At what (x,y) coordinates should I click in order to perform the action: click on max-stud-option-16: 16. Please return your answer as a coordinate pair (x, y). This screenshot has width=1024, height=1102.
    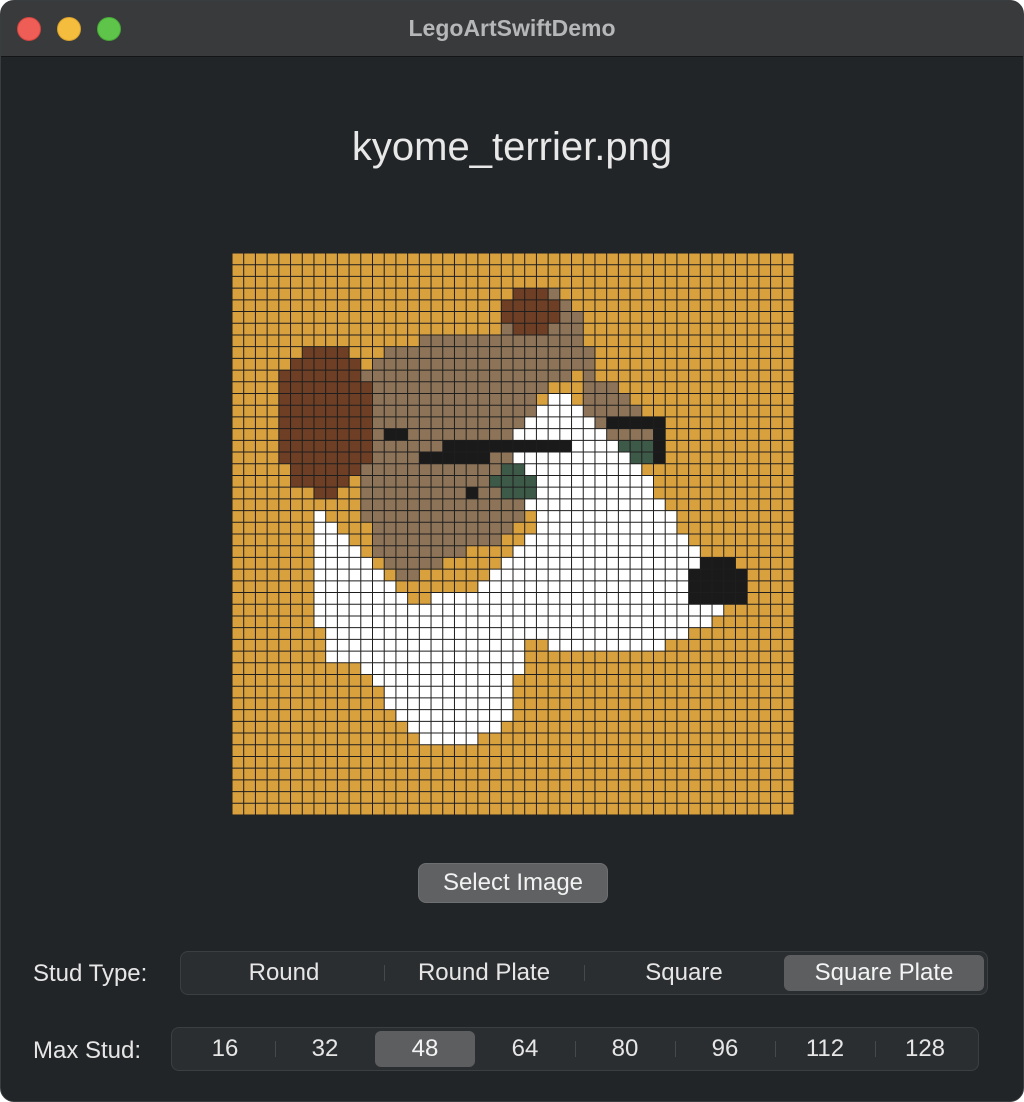
    Looking at the image, I should click on (225, 1049).